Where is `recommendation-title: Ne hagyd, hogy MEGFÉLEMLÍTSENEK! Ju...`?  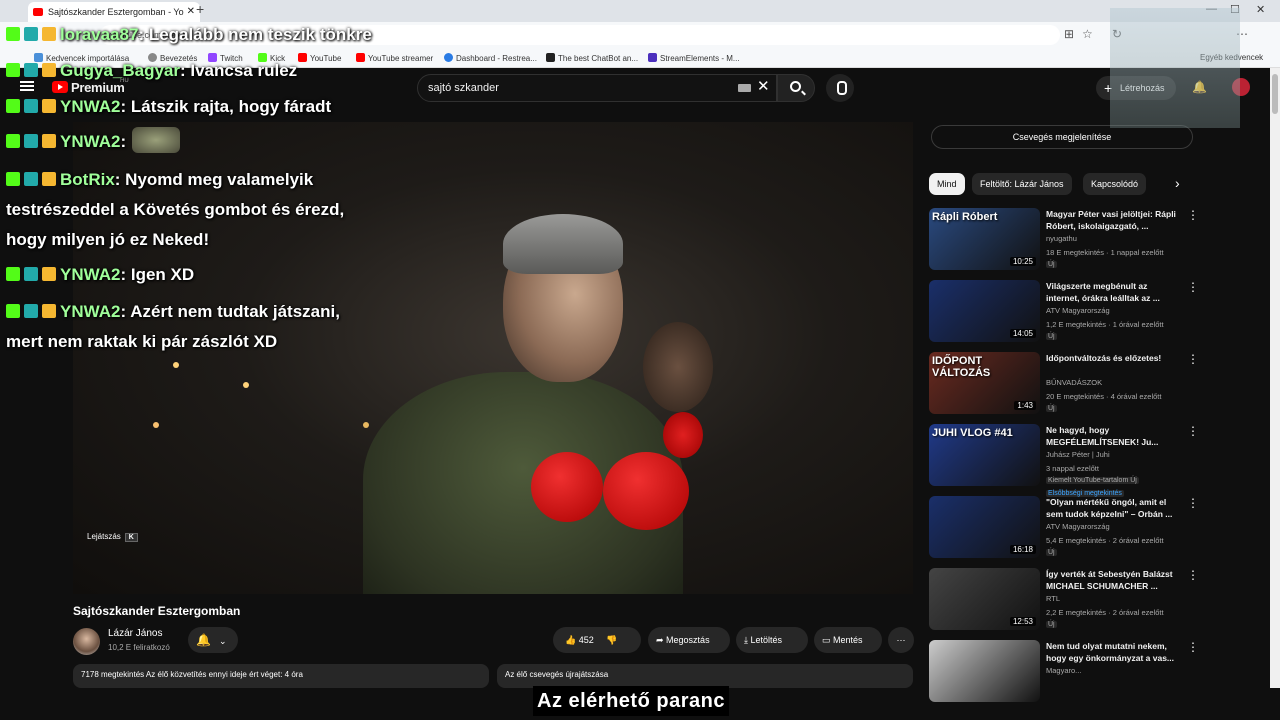 recommendation-title: Ne hagyd, hogy MEGFÉLEMLÍTSENEK! Ju... is located at coordinates (1102, 436).